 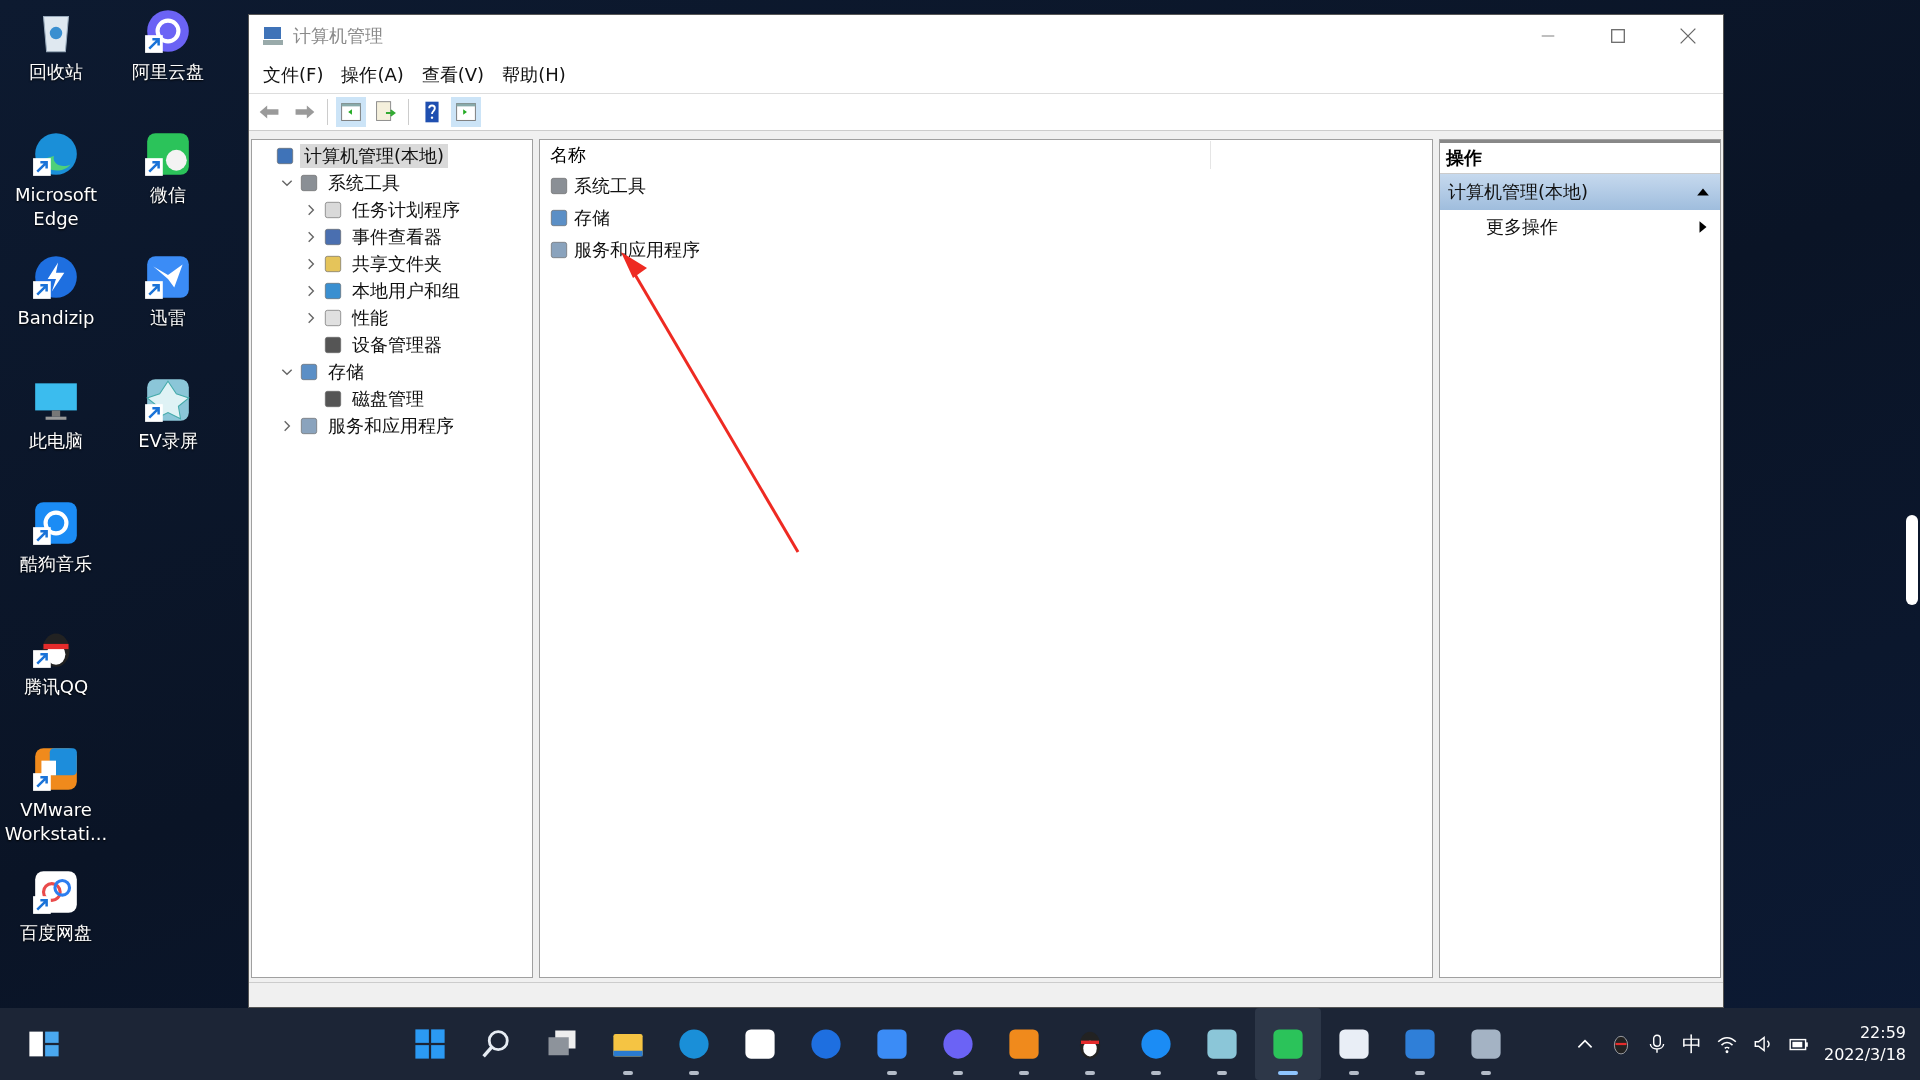 I want to click on tree-item: 计算机管理(本地), so click(x=374, y=155).